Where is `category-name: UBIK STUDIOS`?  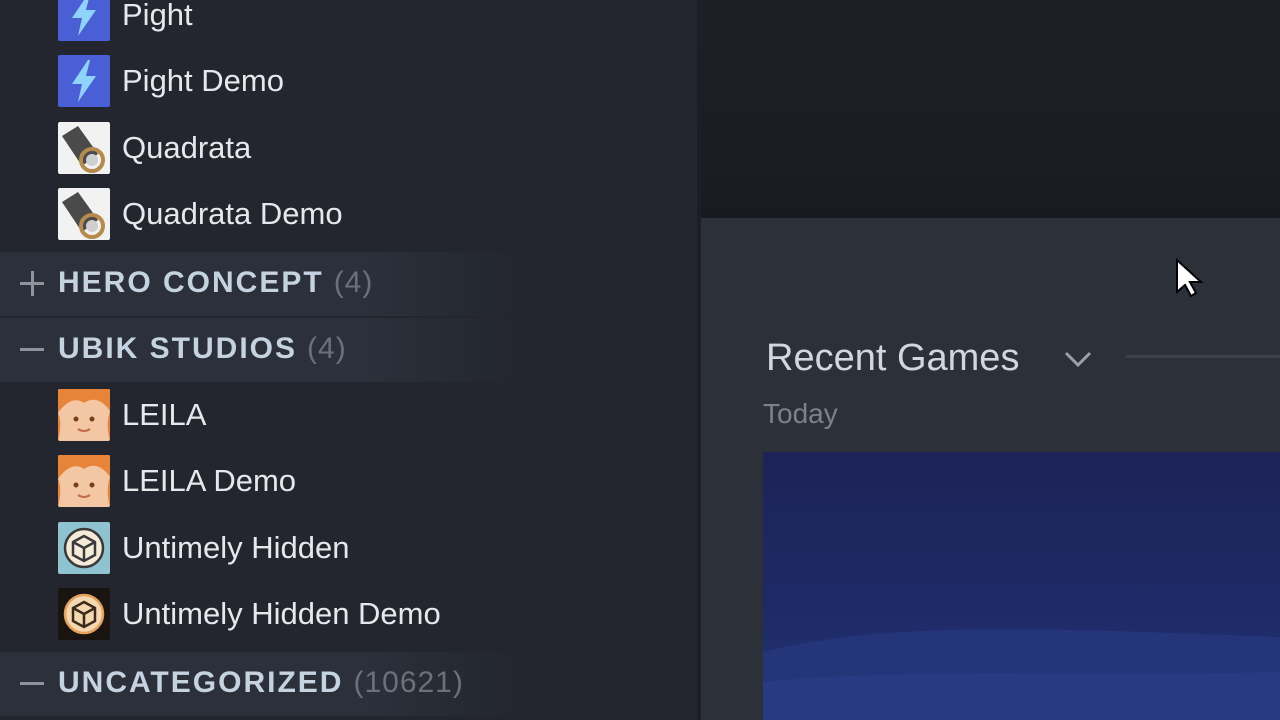
category-name: UBIK STUDIOS is located at coordinates (178, 348).